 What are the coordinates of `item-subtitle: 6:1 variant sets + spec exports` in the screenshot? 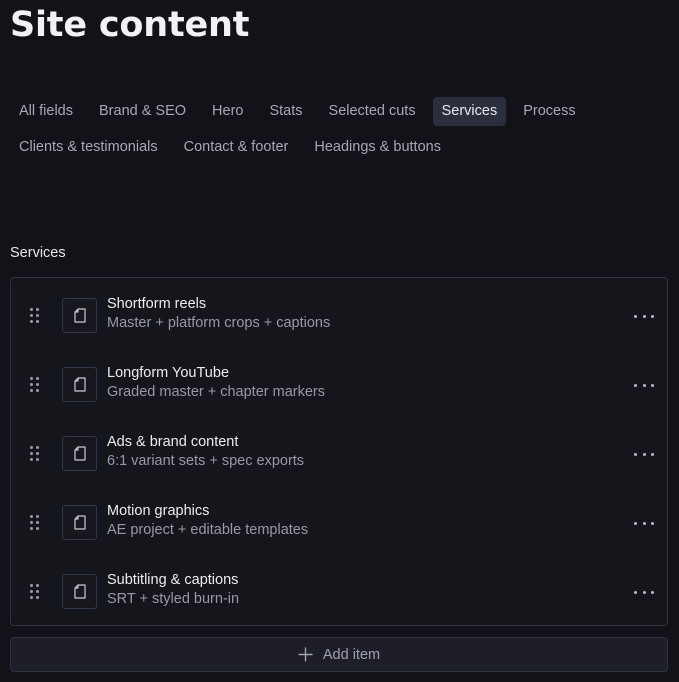 It's located at (206, 461).